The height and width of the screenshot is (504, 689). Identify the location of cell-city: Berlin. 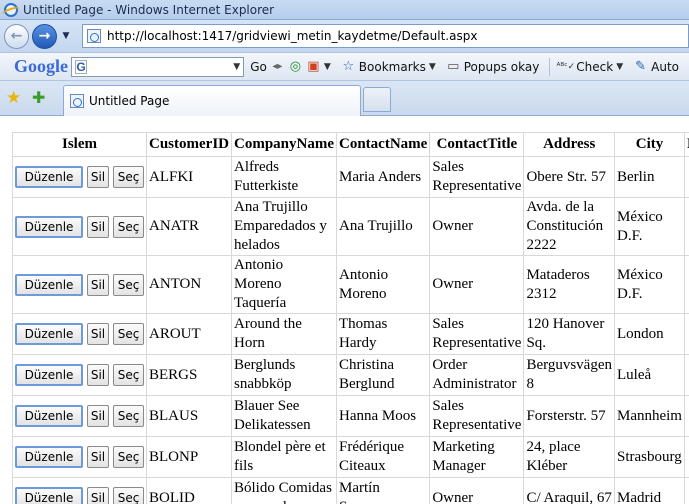
(649, 177).